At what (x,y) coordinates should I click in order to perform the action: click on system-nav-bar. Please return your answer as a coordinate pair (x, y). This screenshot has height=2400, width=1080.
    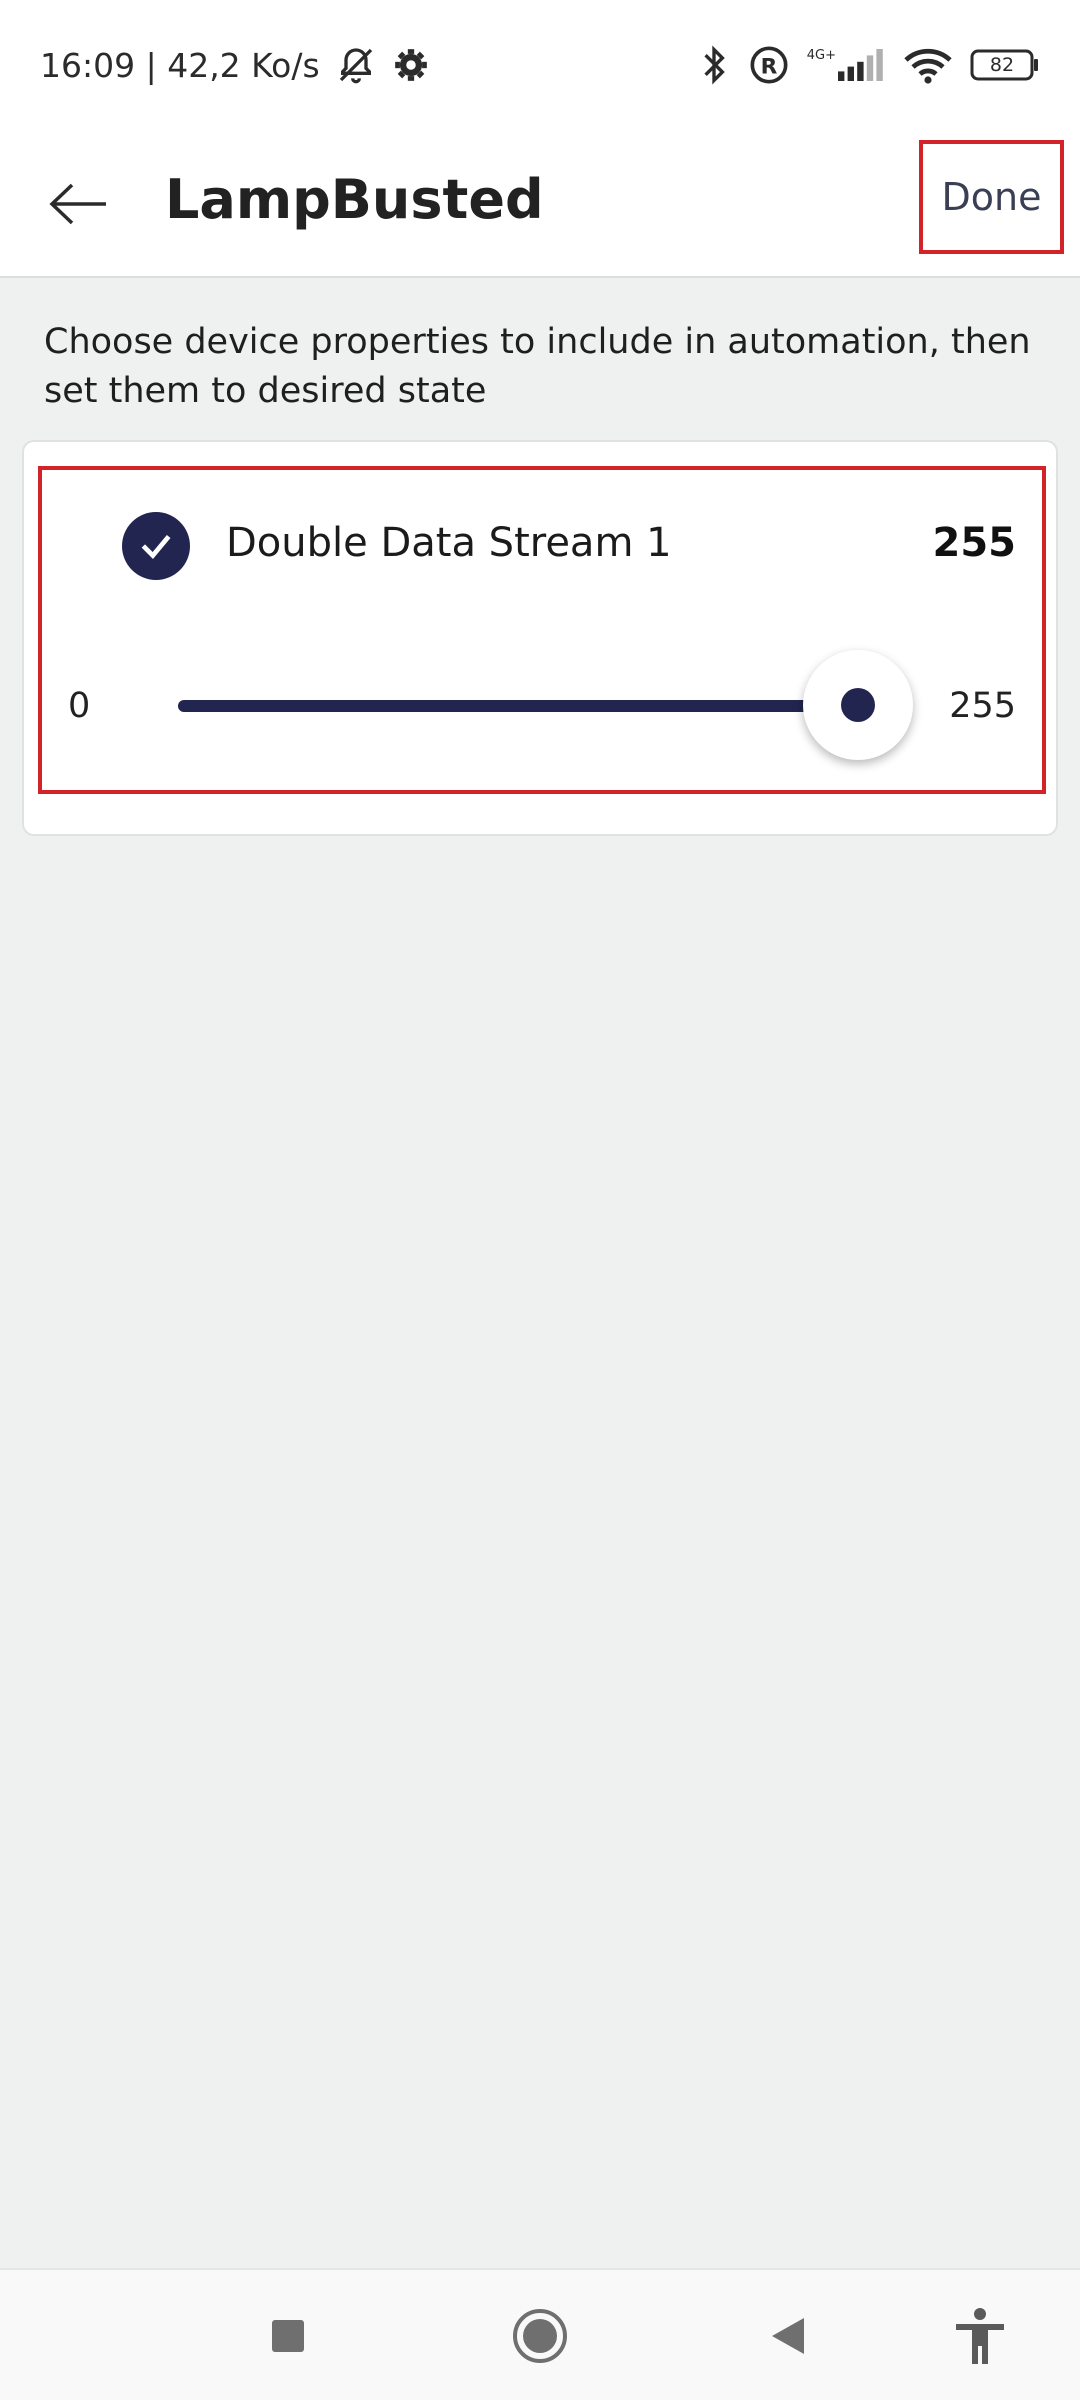
    Looking at the image, I should click on (540, 2334).